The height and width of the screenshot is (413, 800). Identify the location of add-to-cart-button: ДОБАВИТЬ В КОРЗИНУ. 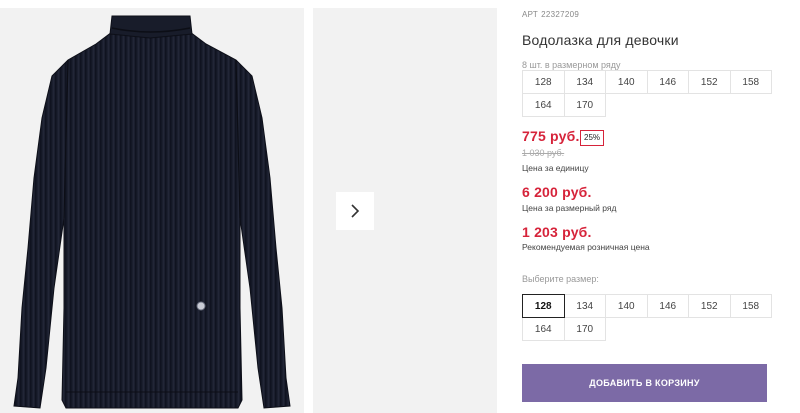
(644, 383).